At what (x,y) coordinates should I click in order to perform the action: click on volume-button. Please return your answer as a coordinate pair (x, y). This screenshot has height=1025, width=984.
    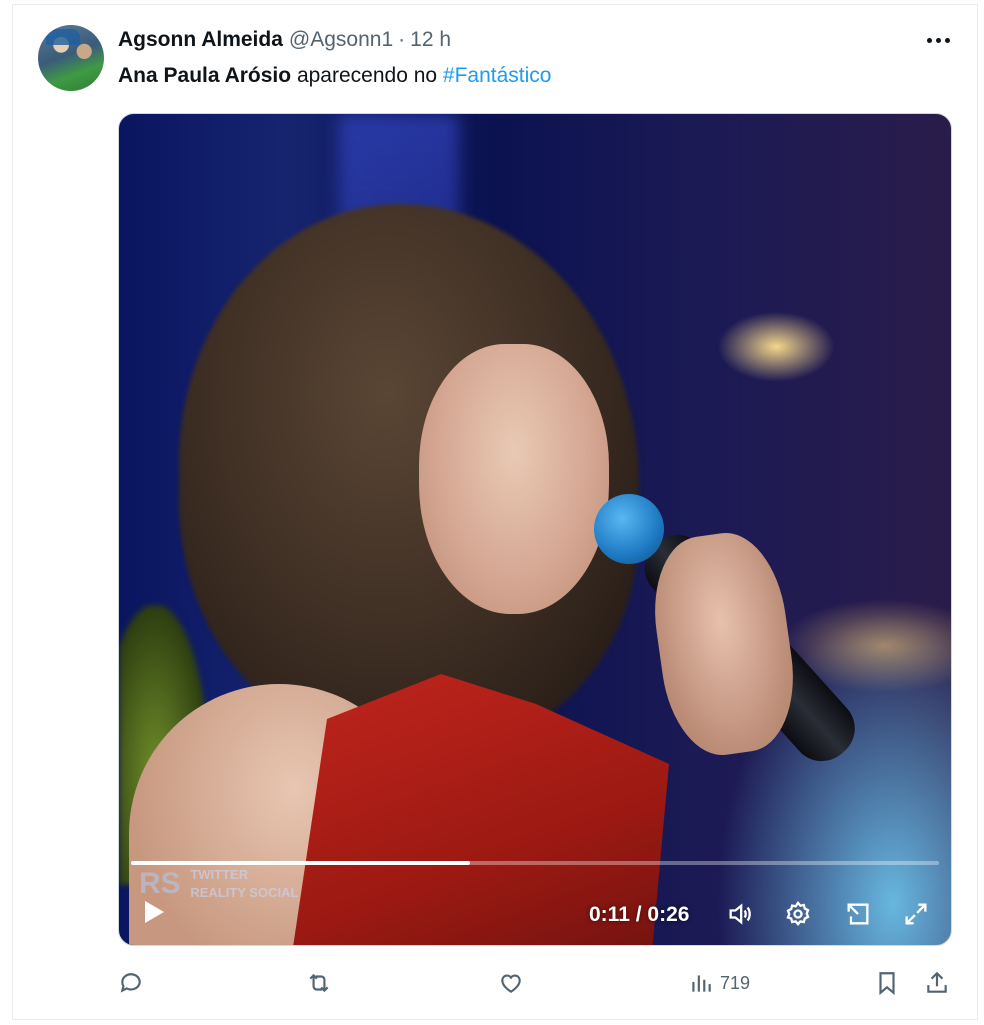
    Looking at the image, I should click on (740, 914).